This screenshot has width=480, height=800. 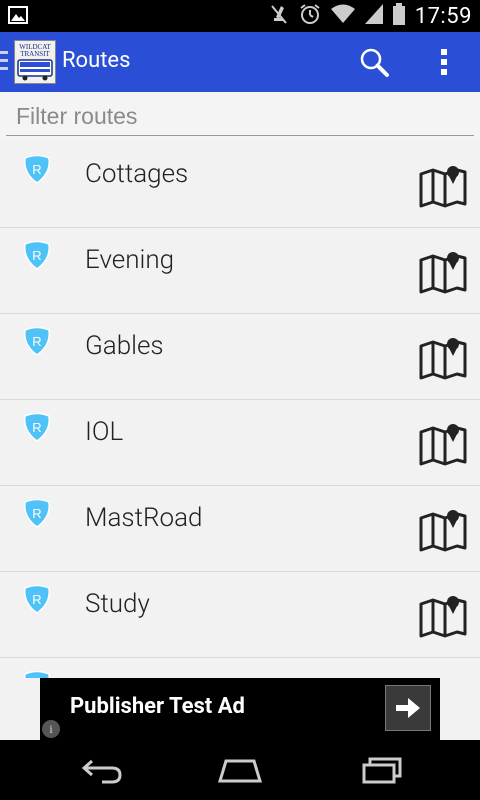 I want to click on route-name: Study, so click(x=117, y=604).